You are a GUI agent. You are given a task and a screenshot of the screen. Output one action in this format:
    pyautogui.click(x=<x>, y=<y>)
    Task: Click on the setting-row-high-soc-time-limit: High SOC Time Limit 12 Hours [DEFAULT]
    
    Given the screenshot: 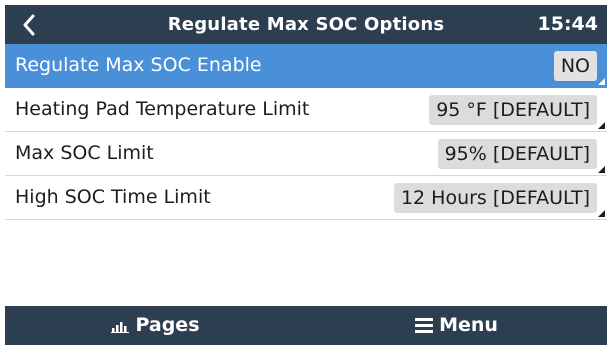 What is the action you would take?
    pyautogui.click(x=306, y=198)
    